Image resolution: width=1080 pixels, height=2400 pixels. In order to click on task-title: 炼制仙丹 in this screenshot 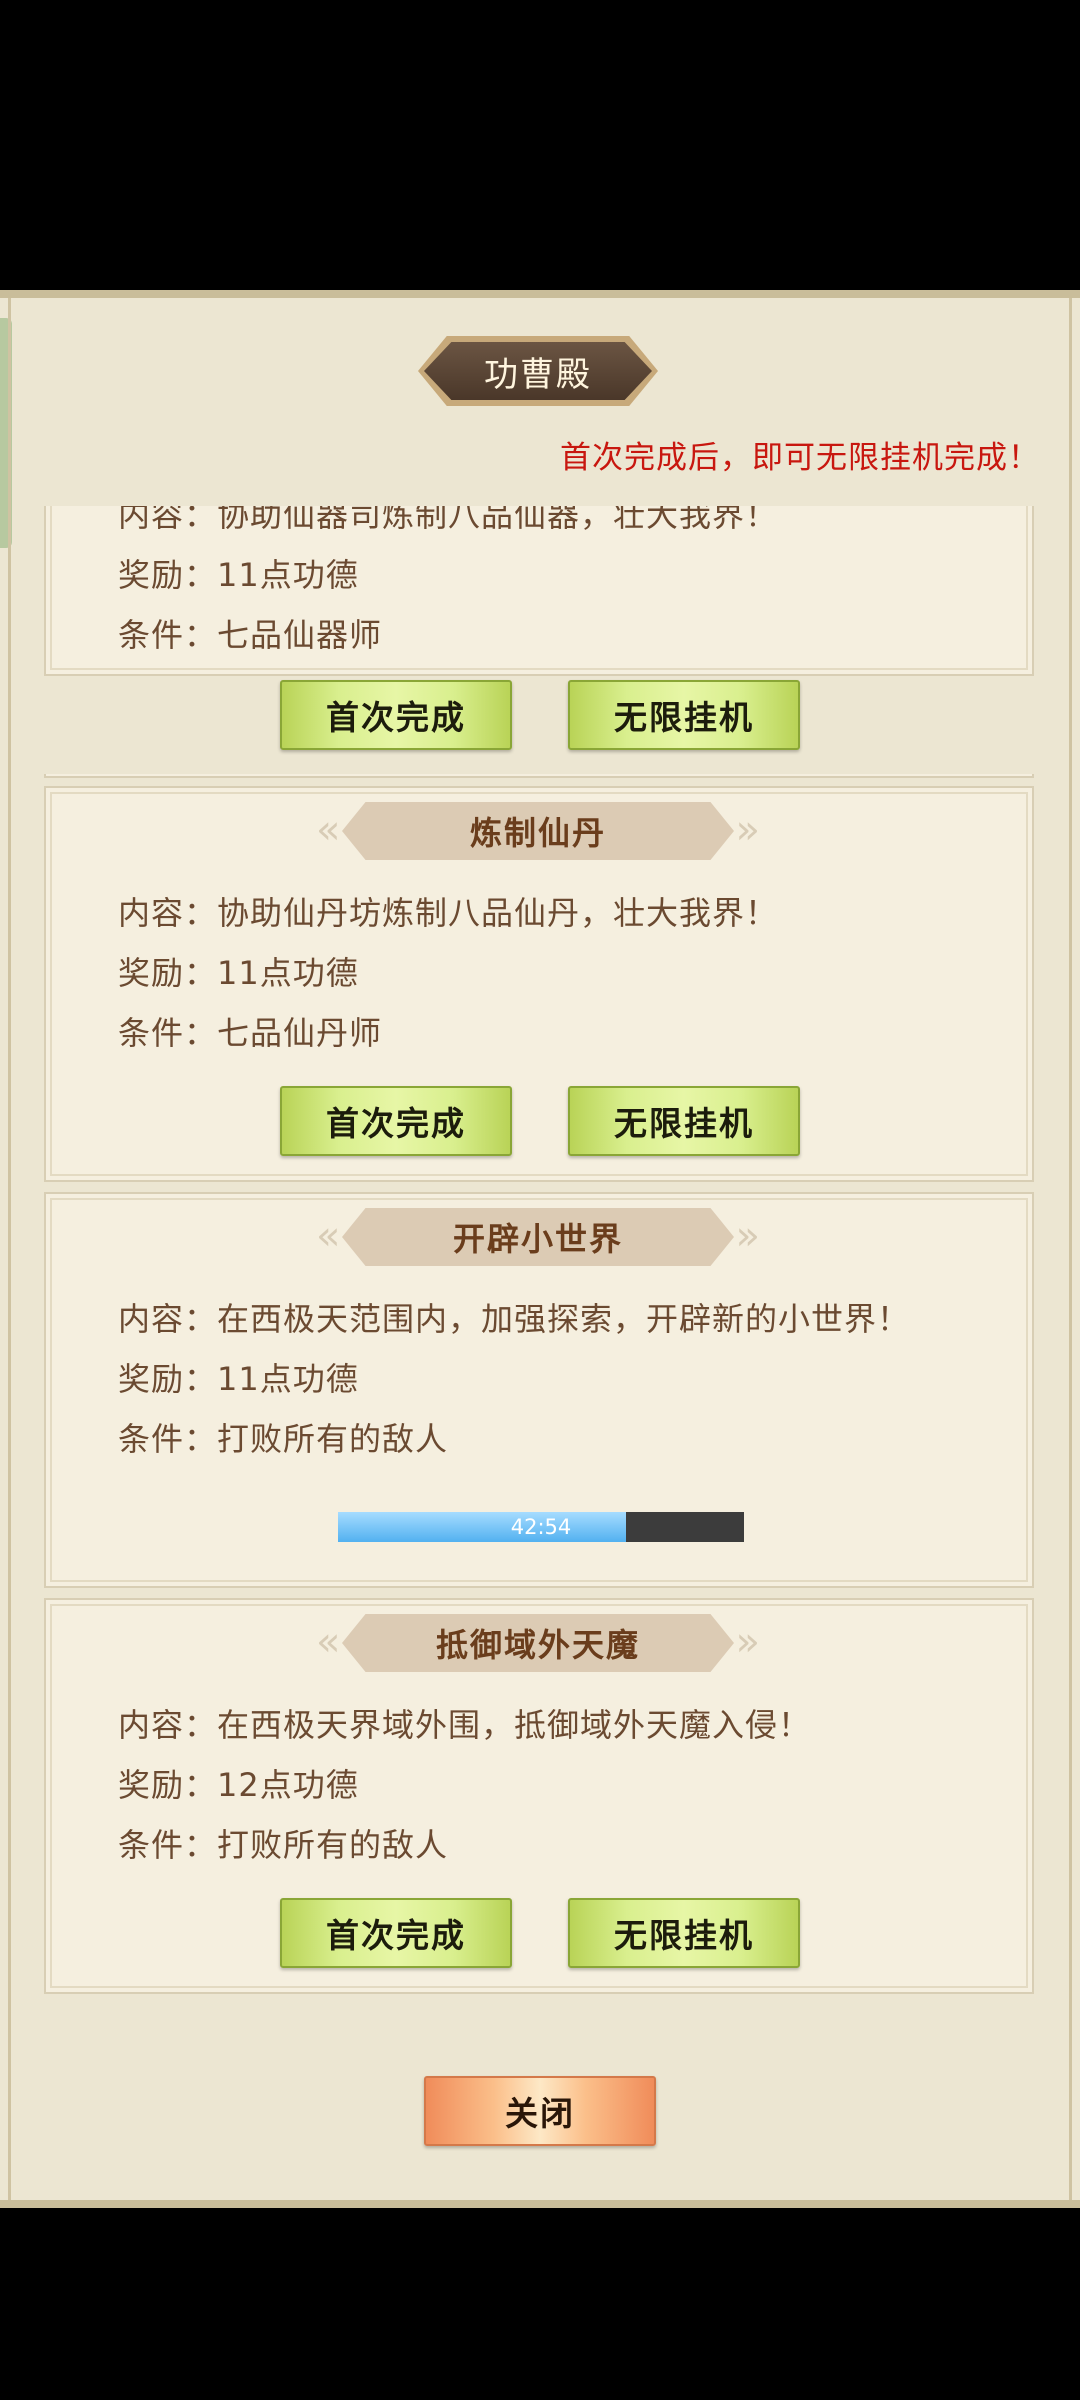, I will do `click(537, 833)`.